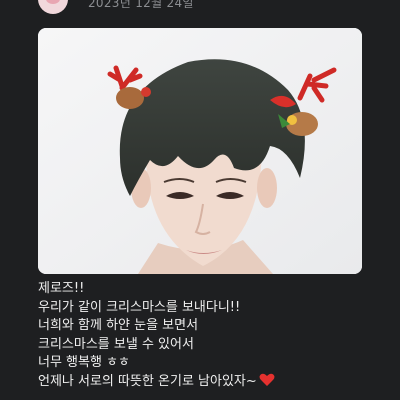  I want to click on post-line: 크리스마스를 보낼 수 있어서, so click(116, 344).